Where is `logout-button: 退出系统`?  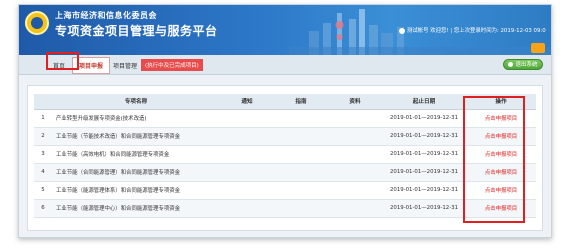
logout-button: 退出系统 is located at coordinates (523, 64).